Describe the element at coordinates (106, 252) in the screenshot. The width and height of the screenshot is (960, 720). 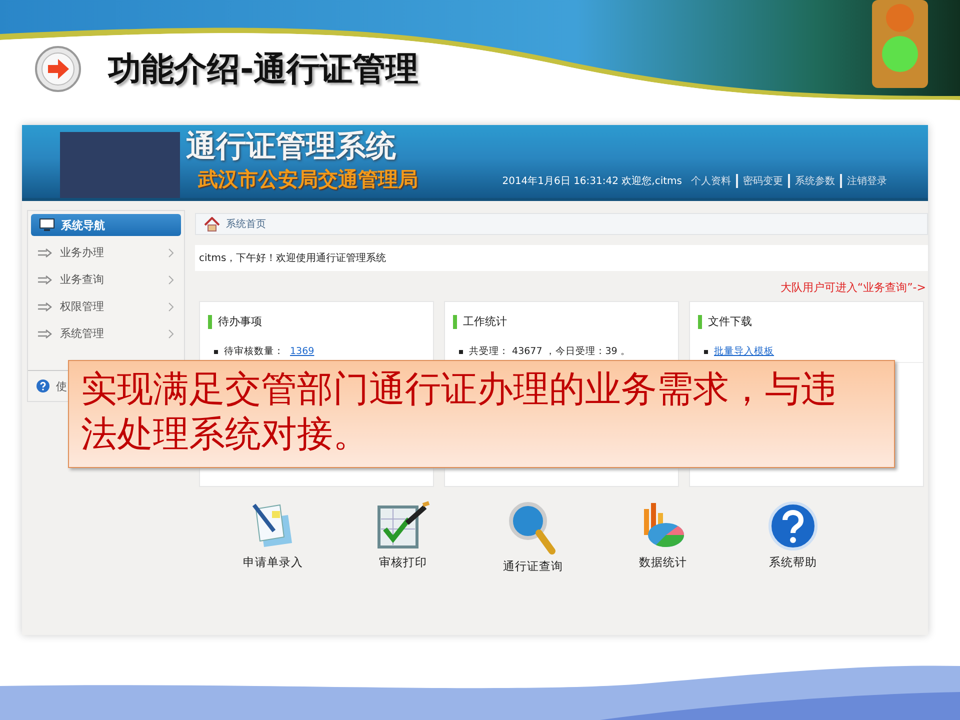
I see `sidebar-item: 业务办理` at that location.